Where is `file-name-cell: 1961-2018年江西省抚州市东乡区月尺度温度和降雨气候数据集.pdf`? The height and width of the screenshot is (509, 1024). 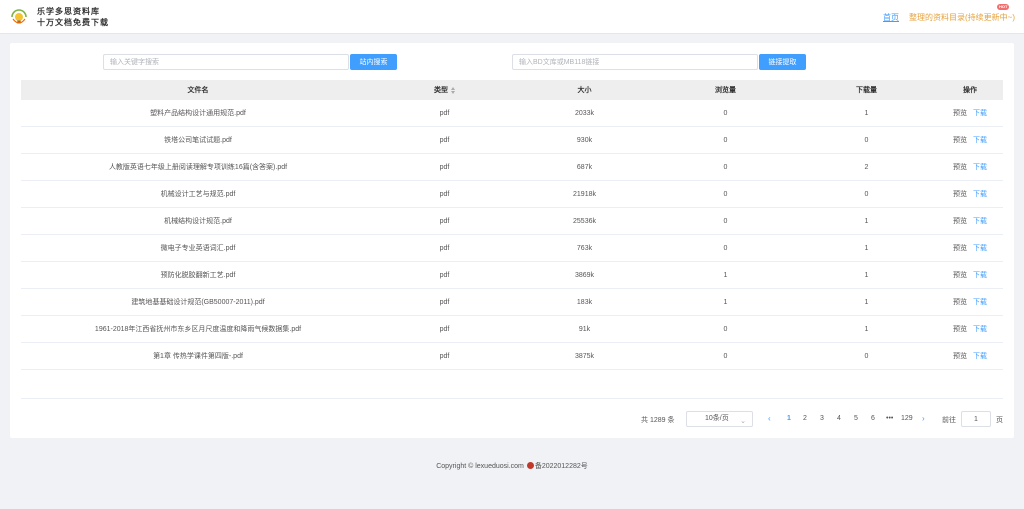
file-name-cell: 1961-2018年江西省抚州市东乡区月尺度温度和降雨气候数据集.pdf is located at coordinates (198, 329).